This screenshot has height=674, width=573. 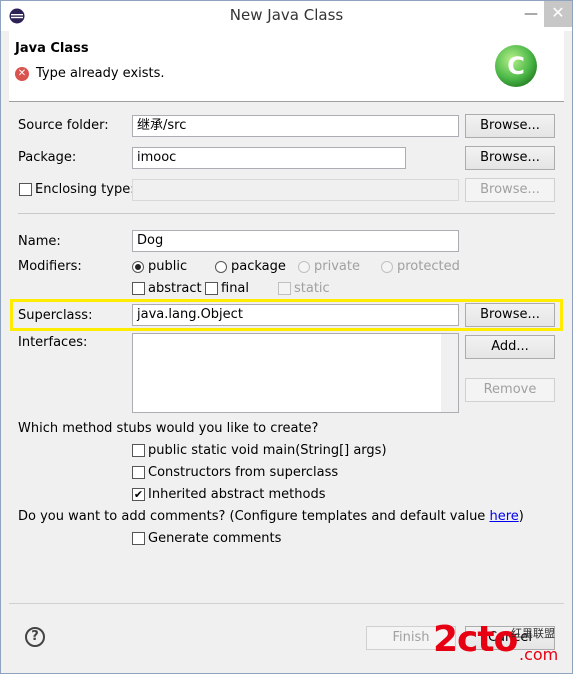 I want to click on interfaces-remove-button: Remove, so click(x=510, y=390).